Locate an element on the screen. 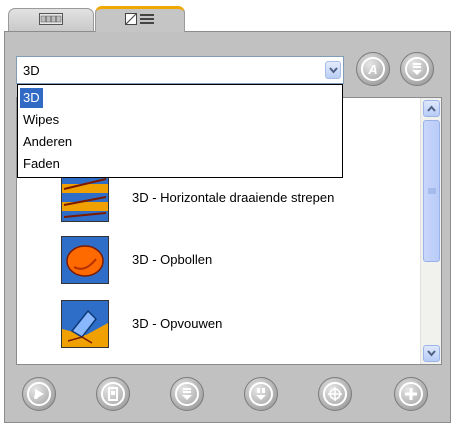 Image resolution: width=457 pixels, height=428 pixels. target-icon is located at coordinates (335, 394).